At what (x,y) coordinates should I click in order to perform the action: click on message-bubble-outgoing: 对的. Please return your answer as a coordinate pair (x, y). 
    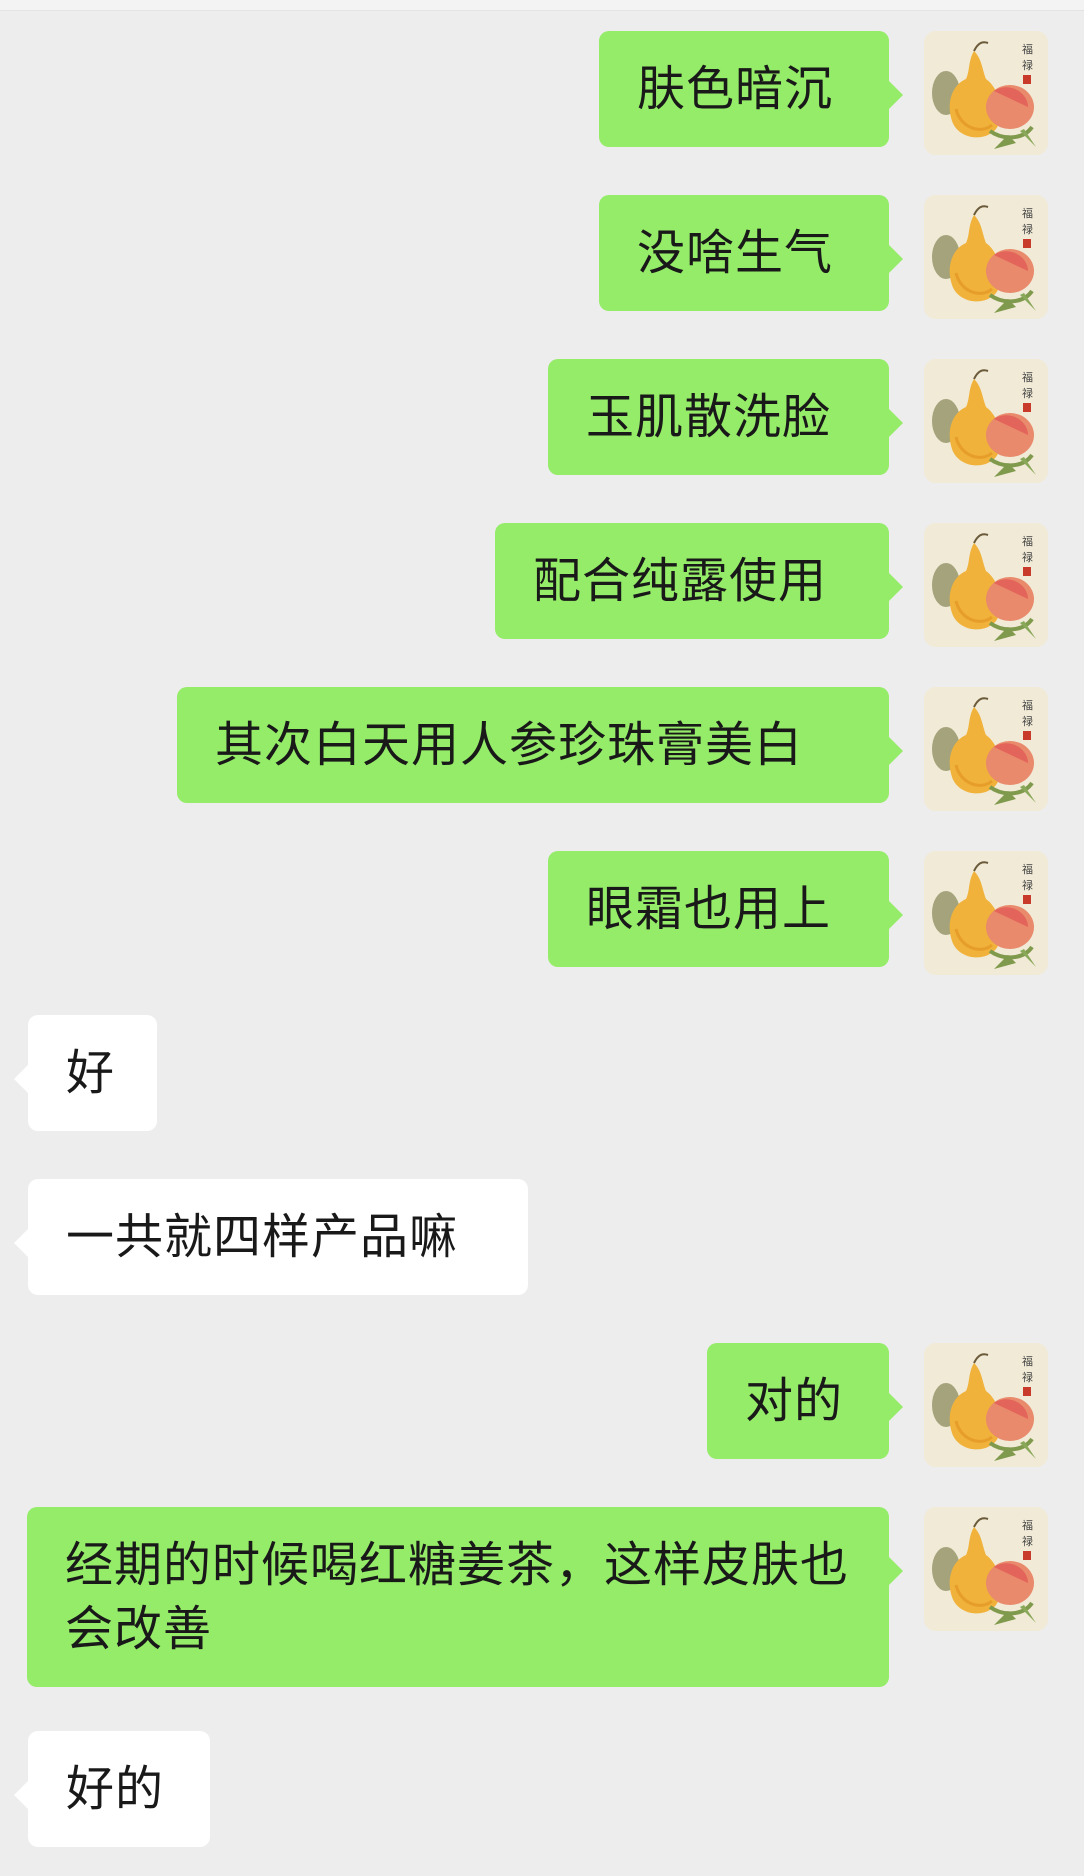
    Looking at the image, I should click on (805, 1401).